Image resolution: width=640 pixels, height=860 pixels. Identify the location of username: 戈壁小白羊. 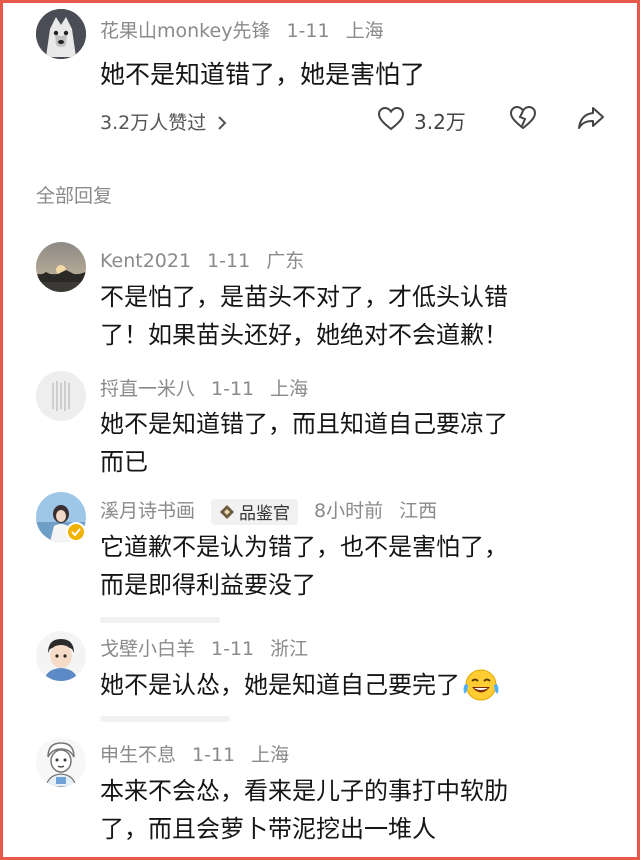
(147, 649).